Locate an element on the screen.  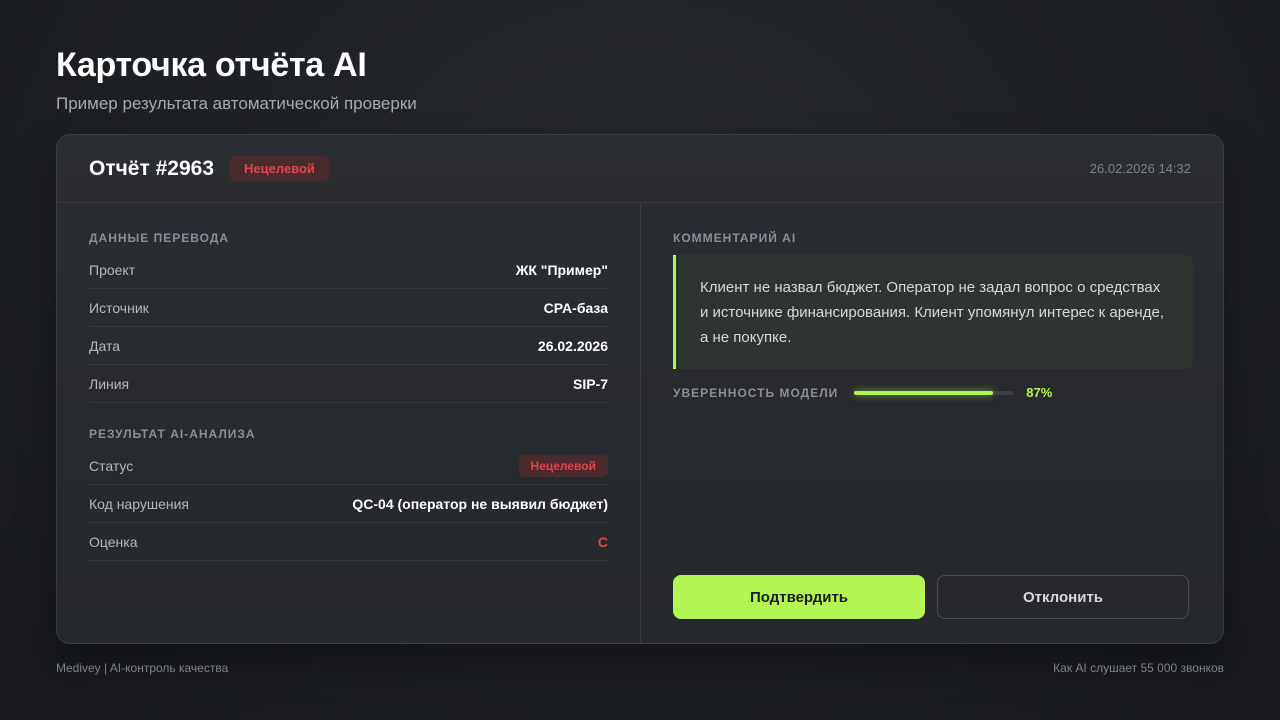
confidence-bar is located at coordinates (934, 392).